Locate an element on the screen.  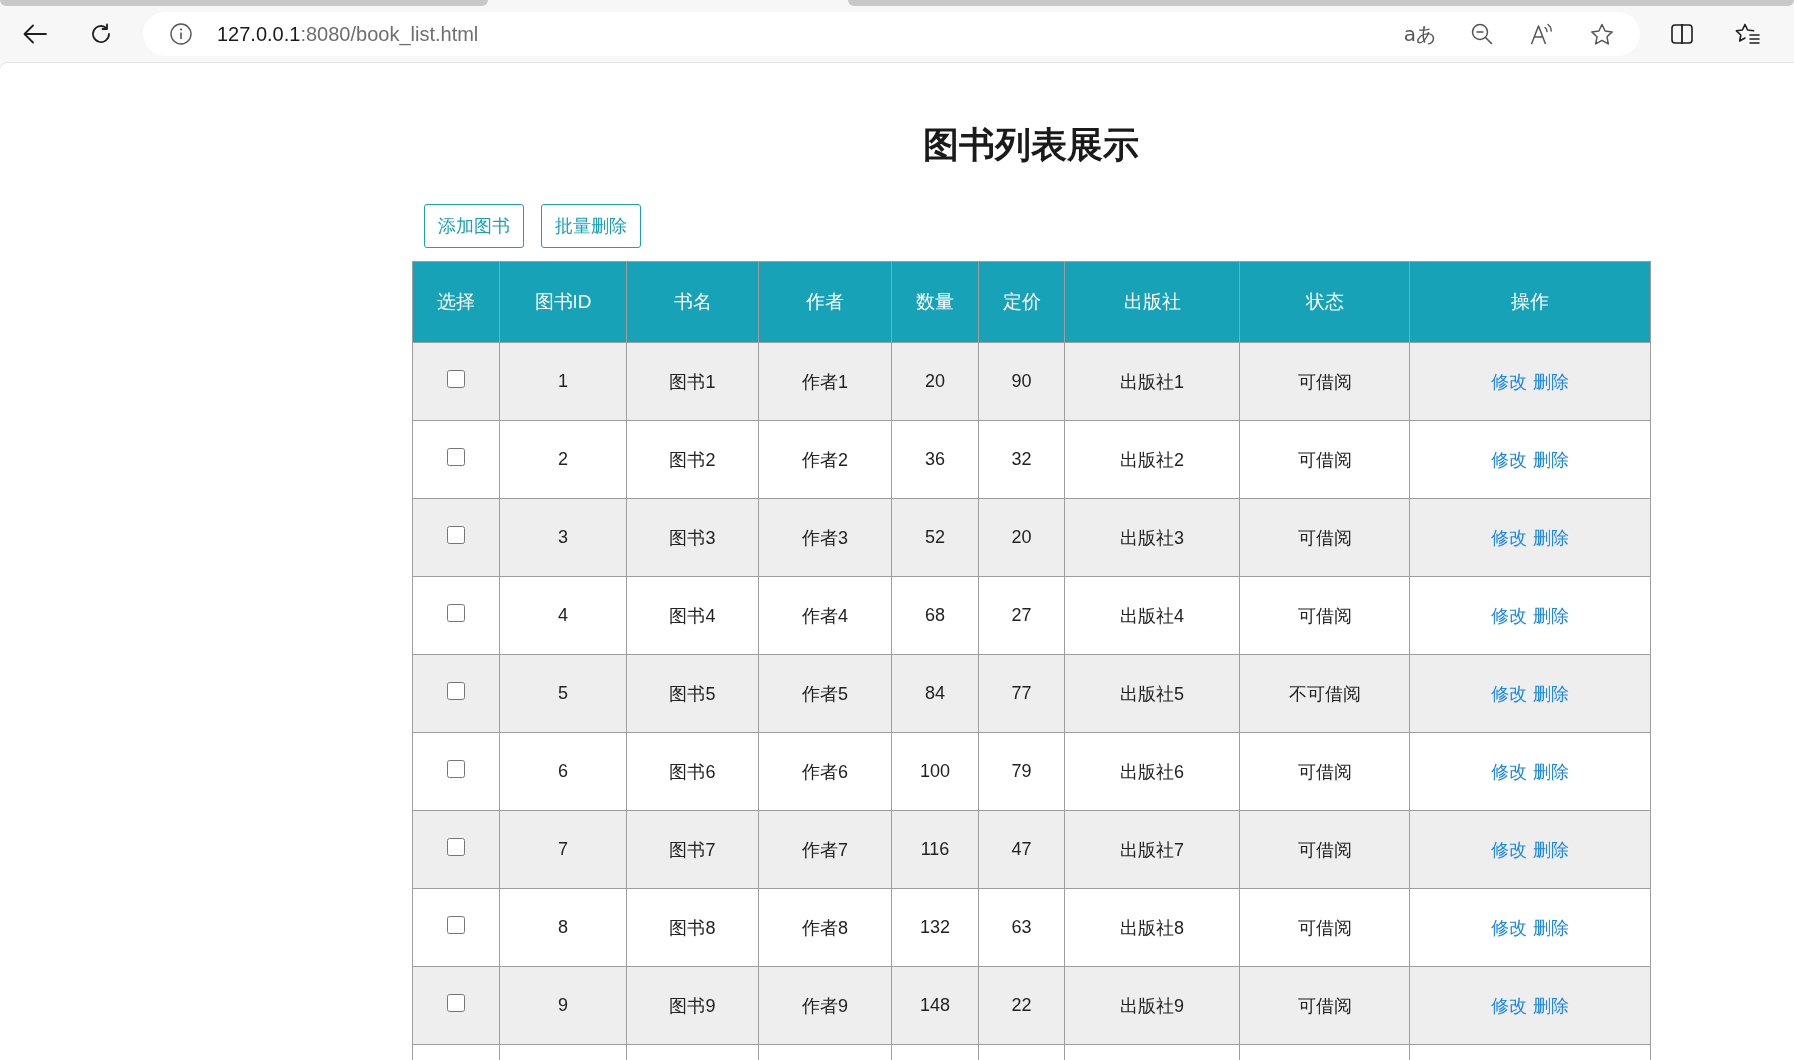
table-cell: 图书7 is located at coordinates (692, 849).